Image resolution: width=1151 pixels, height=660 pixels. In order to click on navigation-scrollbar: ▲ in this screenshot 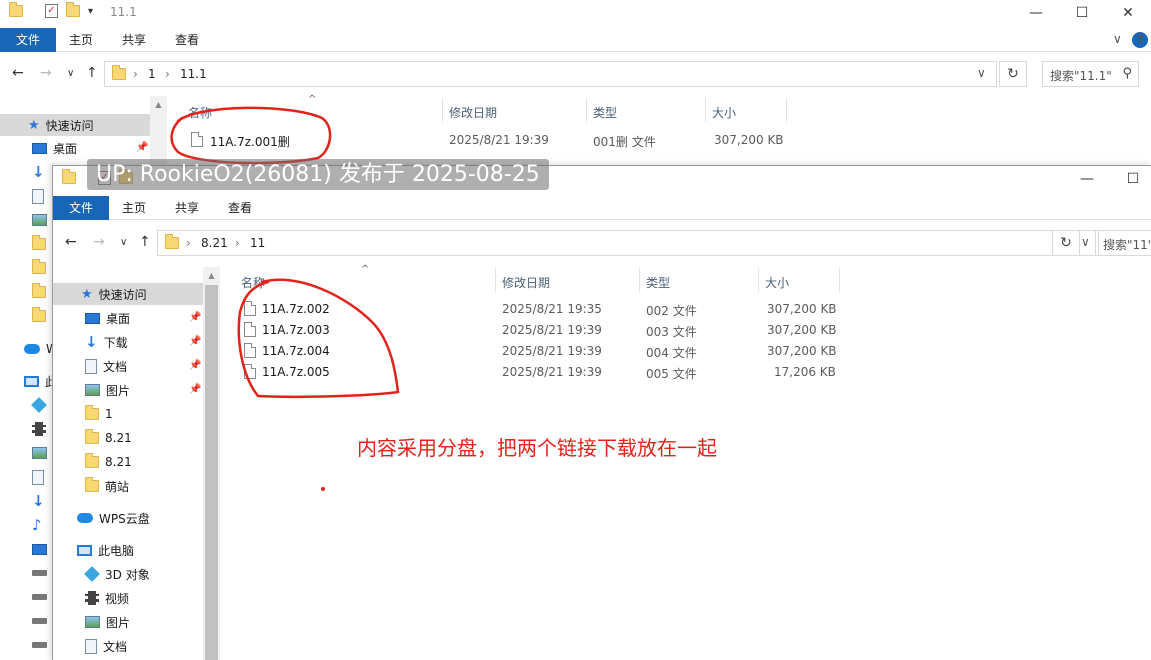, I will do `click(211, 463)`.